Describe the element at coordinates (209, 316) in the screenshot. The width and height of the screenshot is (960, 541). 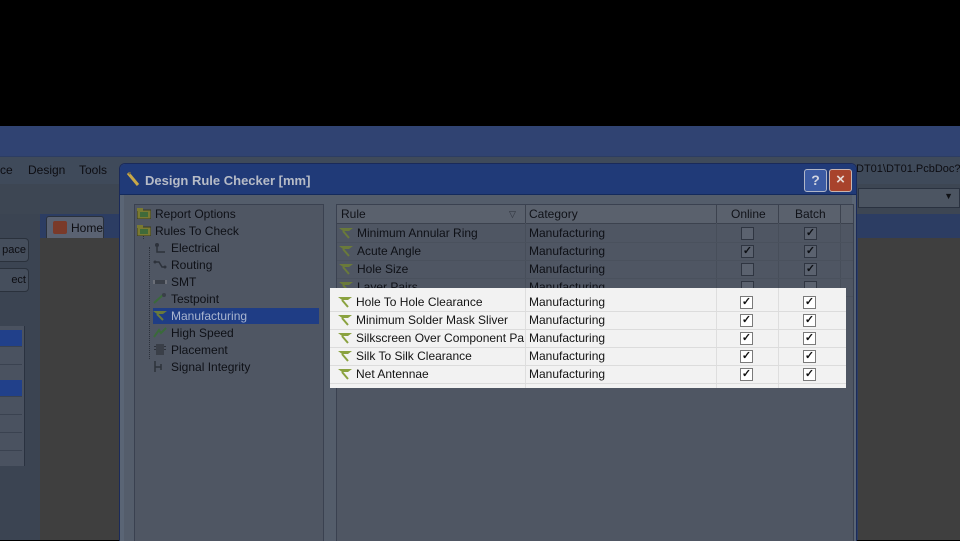
I see `tree-item-label: Manufacturing` at that location.